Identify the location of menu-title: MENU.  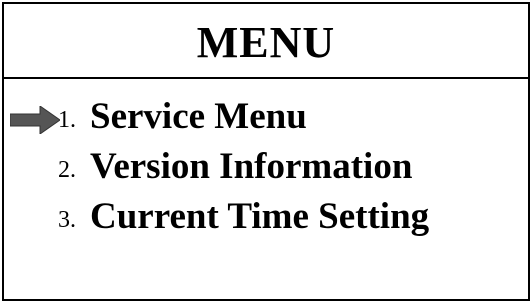
(266, 42).